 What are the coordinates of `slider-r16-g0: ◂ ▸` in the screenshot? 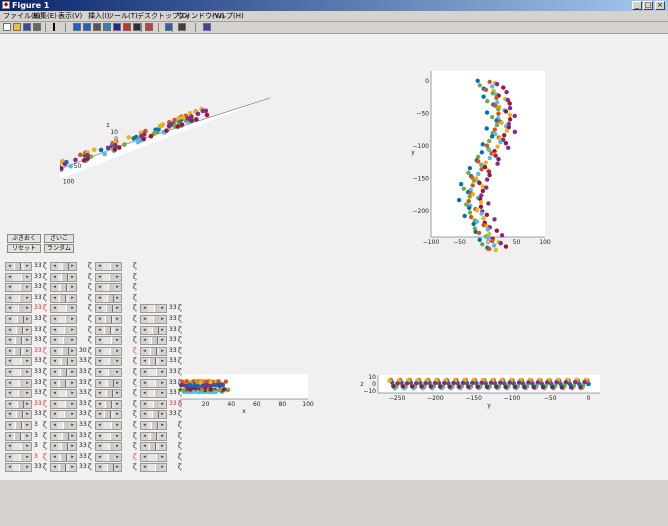 It's located at (18, 436).